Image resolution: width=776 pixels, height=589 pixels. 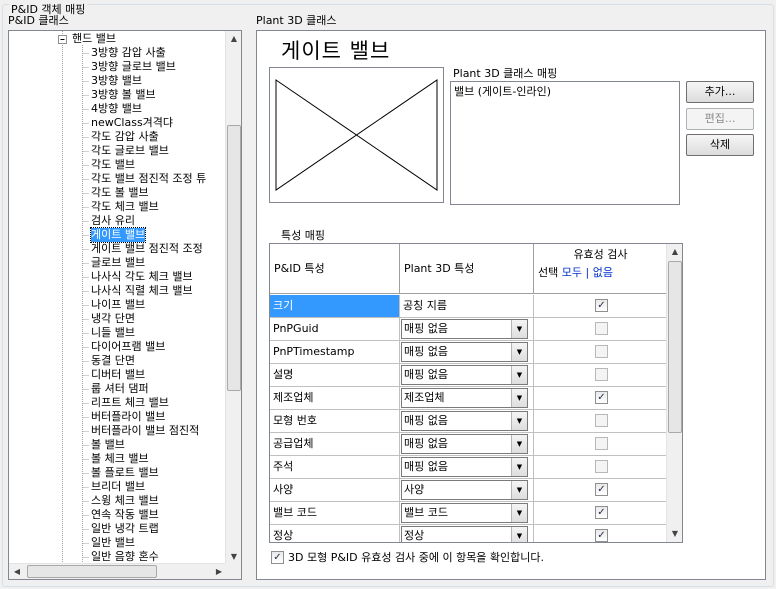 I want to click on pid-property-cell: 크기, so click(x=335, y=306).